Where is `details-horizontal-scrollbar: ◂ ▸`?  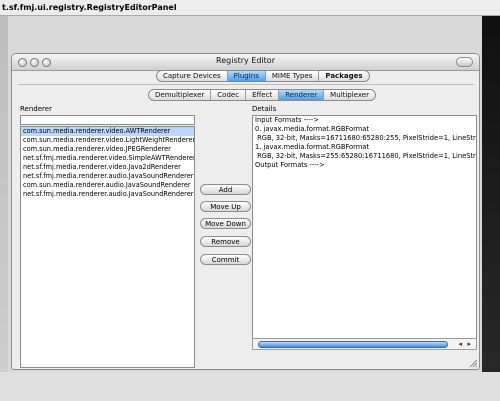
details-horizontal-scrollbar: ◂ ▸ is located at coordinates (364, 344).